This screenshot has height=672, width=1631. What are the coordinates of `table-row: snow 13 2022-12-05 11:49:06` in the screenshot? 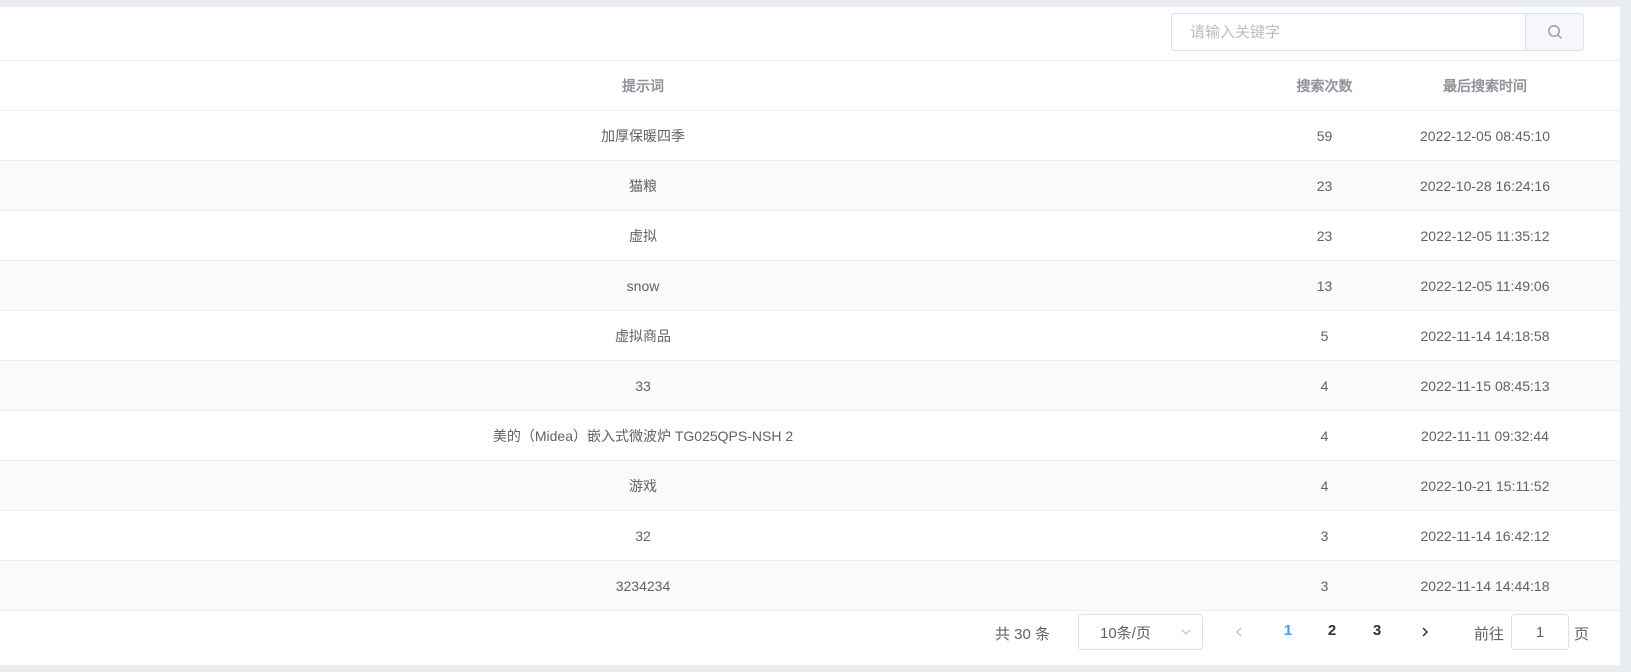 It's located at (810, 286).